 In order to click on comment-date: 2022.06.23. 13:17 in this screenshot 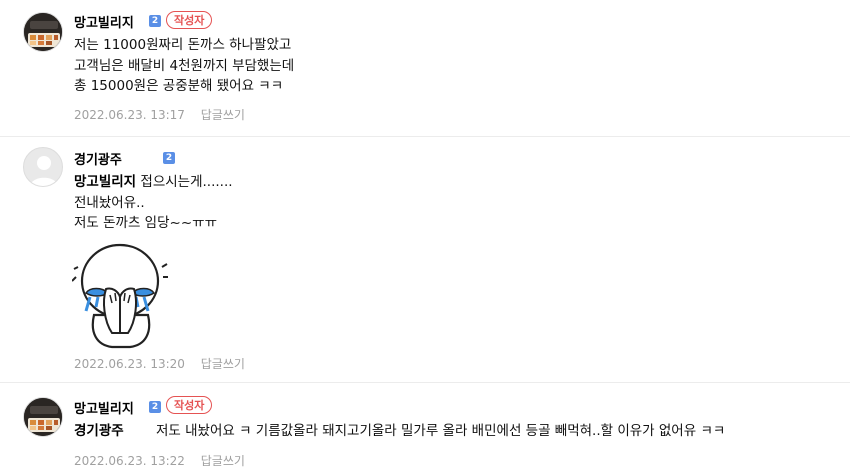, I will do `click(129, 115)`.